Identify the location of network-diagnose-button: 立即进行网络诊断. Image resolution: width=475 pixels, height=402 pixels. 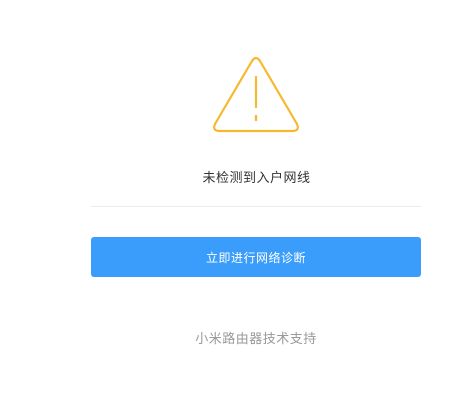
(256, 257).